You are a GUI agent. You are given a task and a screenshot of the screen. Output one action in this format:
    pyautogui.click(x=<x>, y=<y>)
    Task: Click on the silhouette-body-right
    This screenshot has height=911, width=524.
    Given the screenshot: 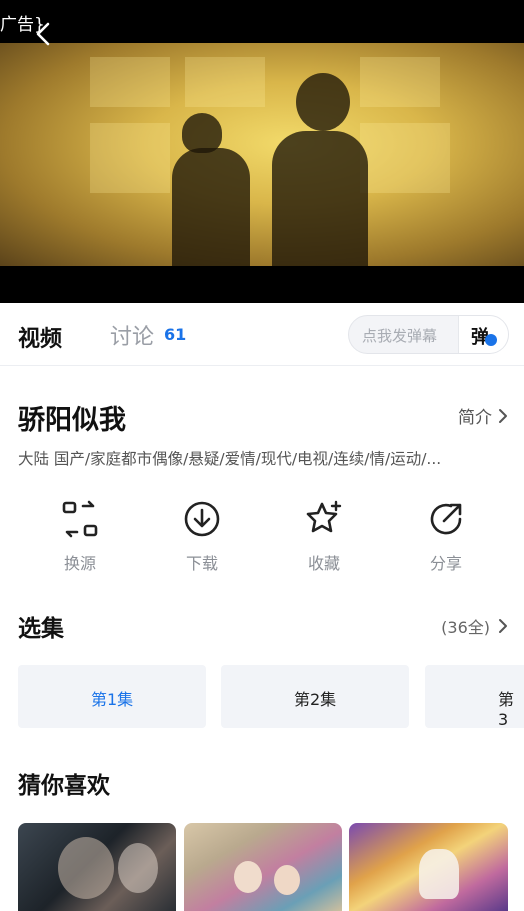 What is the action you would take?
    pyautogui.click(x=320, y=198)
    